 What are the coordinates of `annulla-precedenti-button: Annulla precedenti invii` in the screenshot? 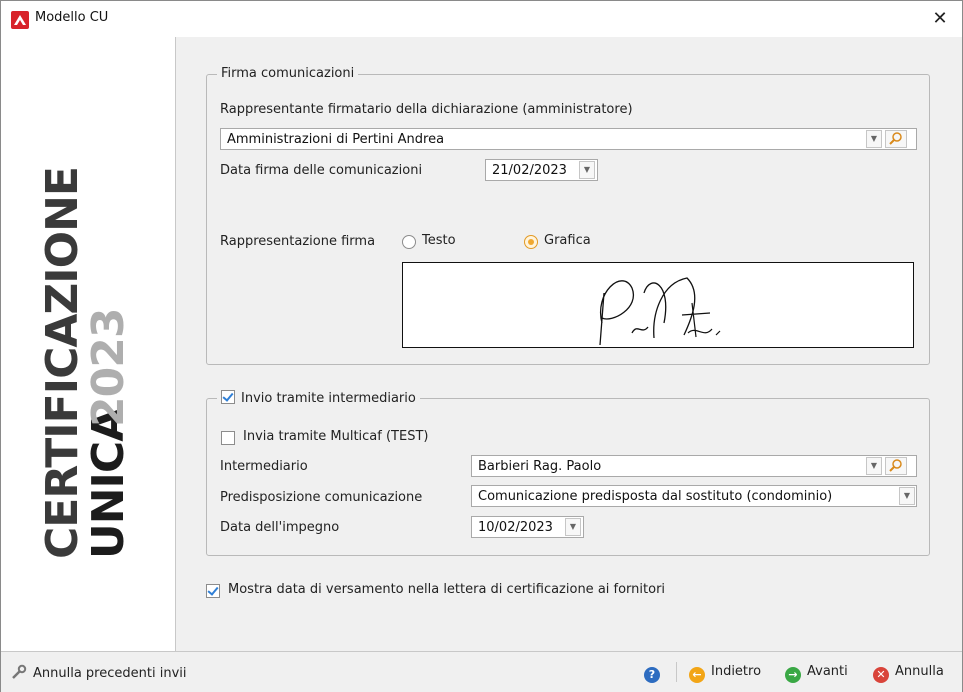 It's located at (99, 672).